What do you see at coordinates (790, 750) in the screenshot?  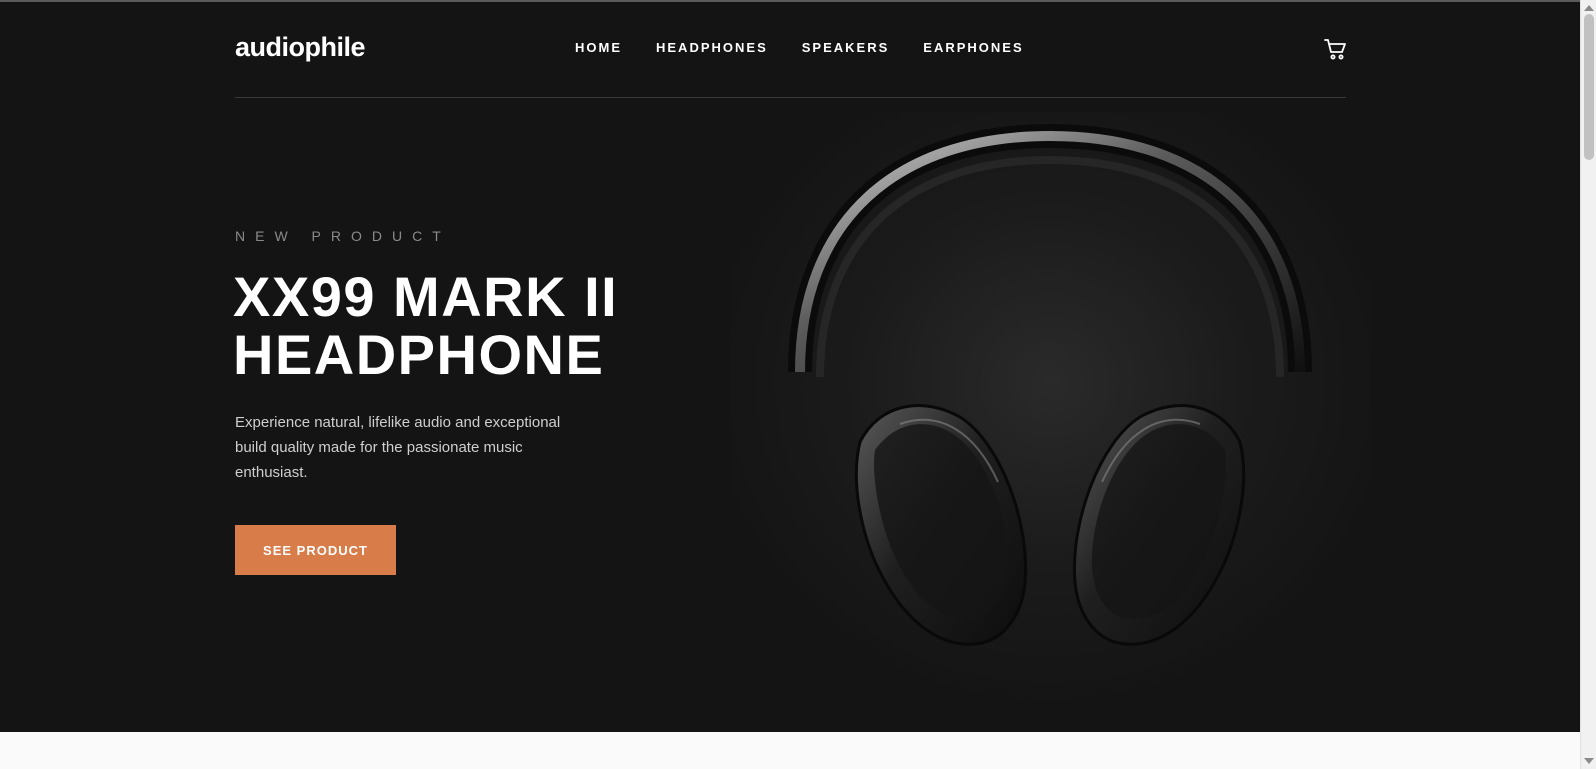 I see `next-section-strip` at bounding box center [790, 750].